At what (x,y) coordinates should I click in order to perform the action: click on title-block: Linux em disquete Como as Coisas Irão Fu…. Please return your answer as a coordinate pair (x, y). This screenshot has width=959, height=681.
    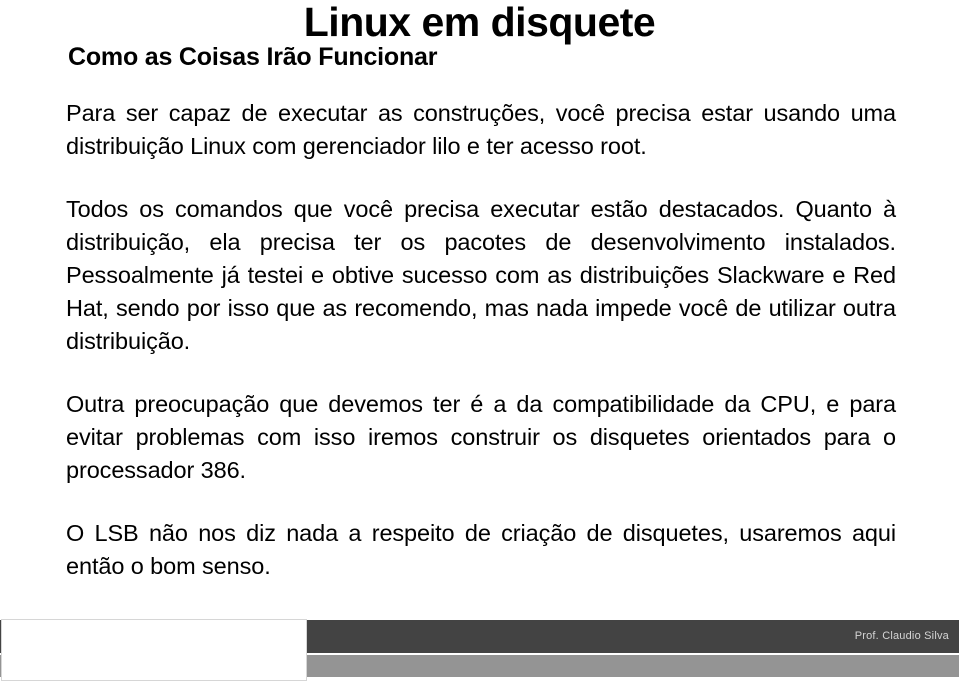
    Looking at the image, I should click on (479, 35).